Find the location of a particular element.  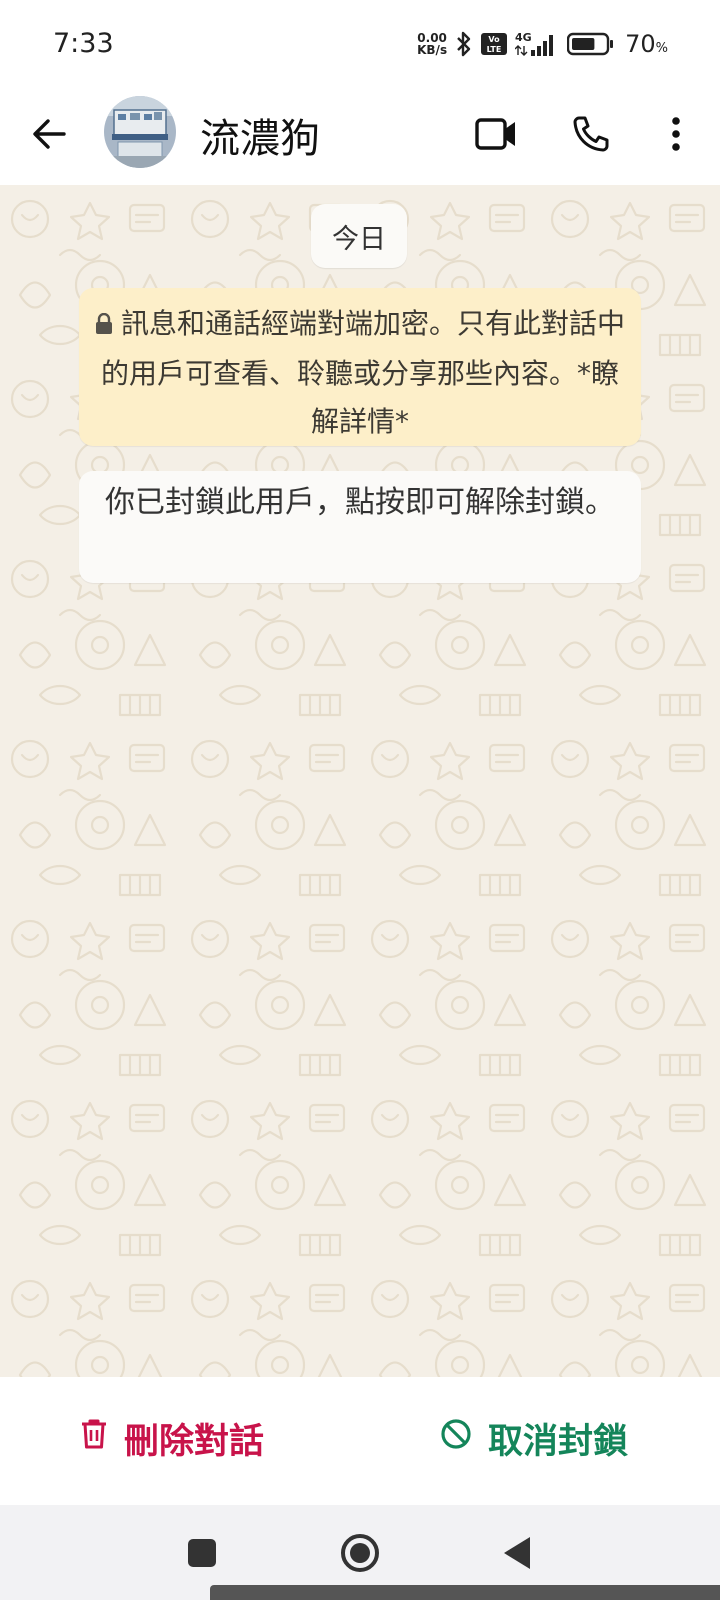

network-speed-unit: KB/s is located at coordinates (432, 50).